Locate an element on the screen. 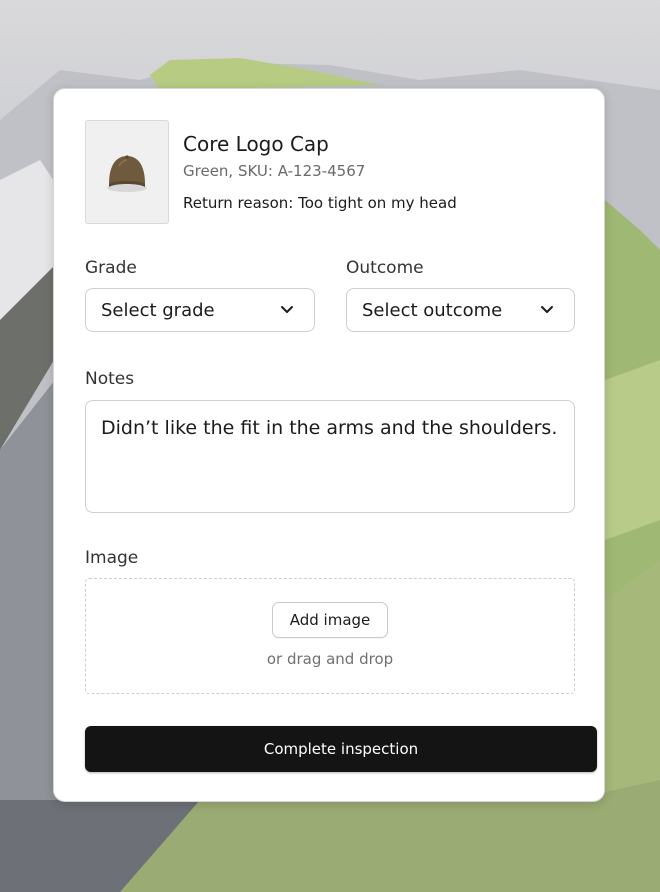 The width and height of the screenshot is (660, 892). outcome-label: Outcome is located at coordinates (385, 268).